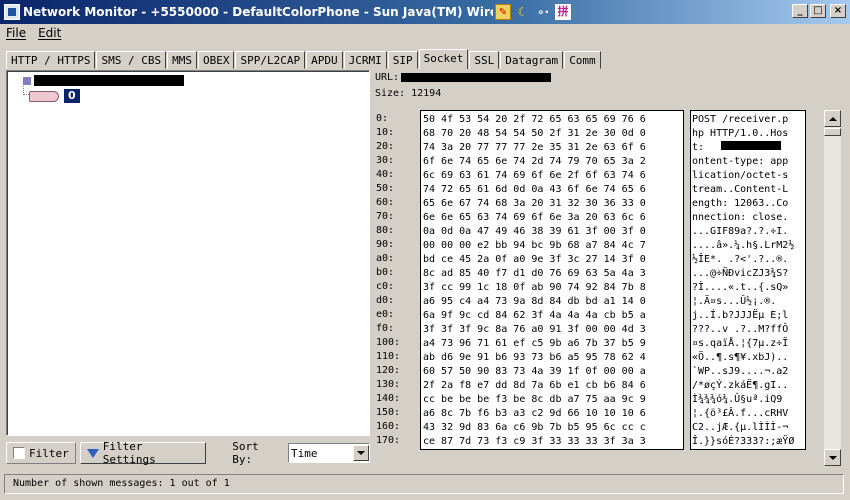 The height and width of the screenshot is (500, 850). Describe the element at coordinates (534, 245) in the screenshot. I see `hex-line: 00 00 00 e2 bb 94 bc 9b 68 a7 84 4c 7` at that location.